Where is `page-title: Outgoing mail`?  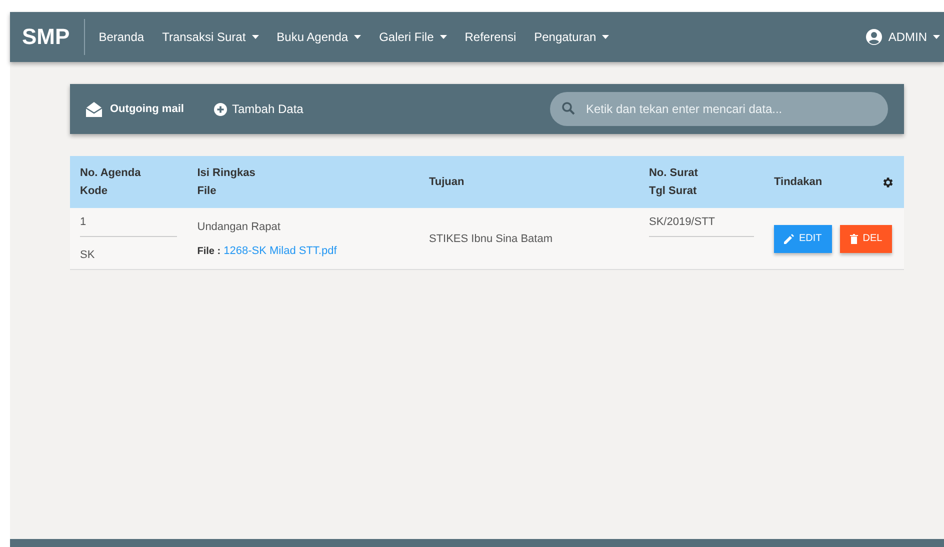
page-title: Outgoing mail is located at coordinates (147, 109).